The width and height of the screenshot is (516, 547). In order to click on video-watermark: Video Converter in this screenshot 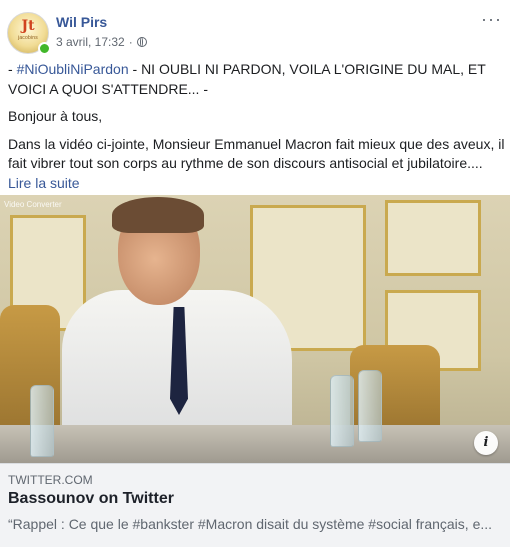, I will do `click(33, 204)`.